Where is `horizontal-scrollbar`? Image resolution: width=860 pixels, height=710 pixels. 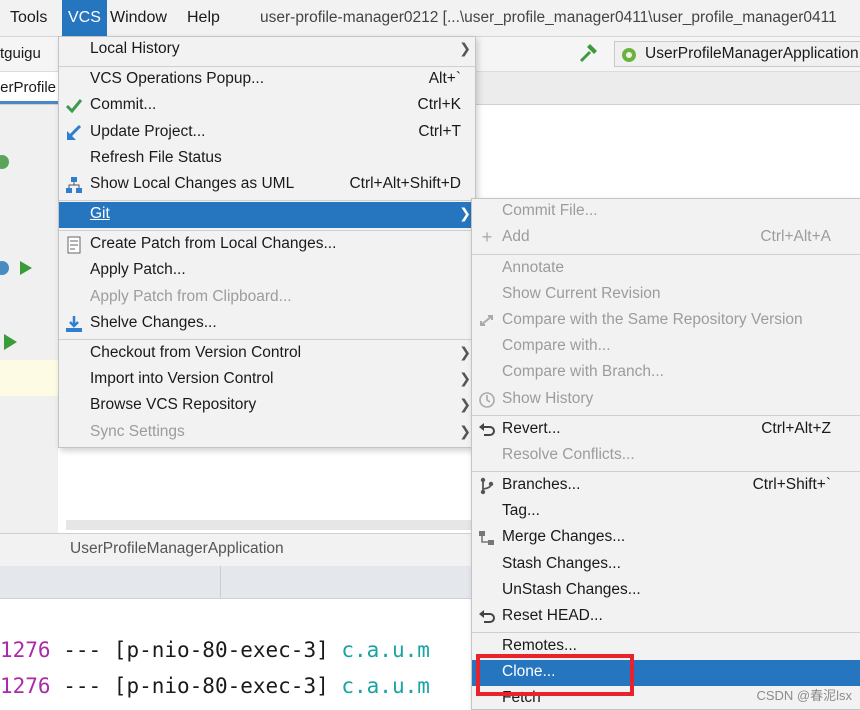
horizontal-scrollbar is located at coordinates (276, 525).